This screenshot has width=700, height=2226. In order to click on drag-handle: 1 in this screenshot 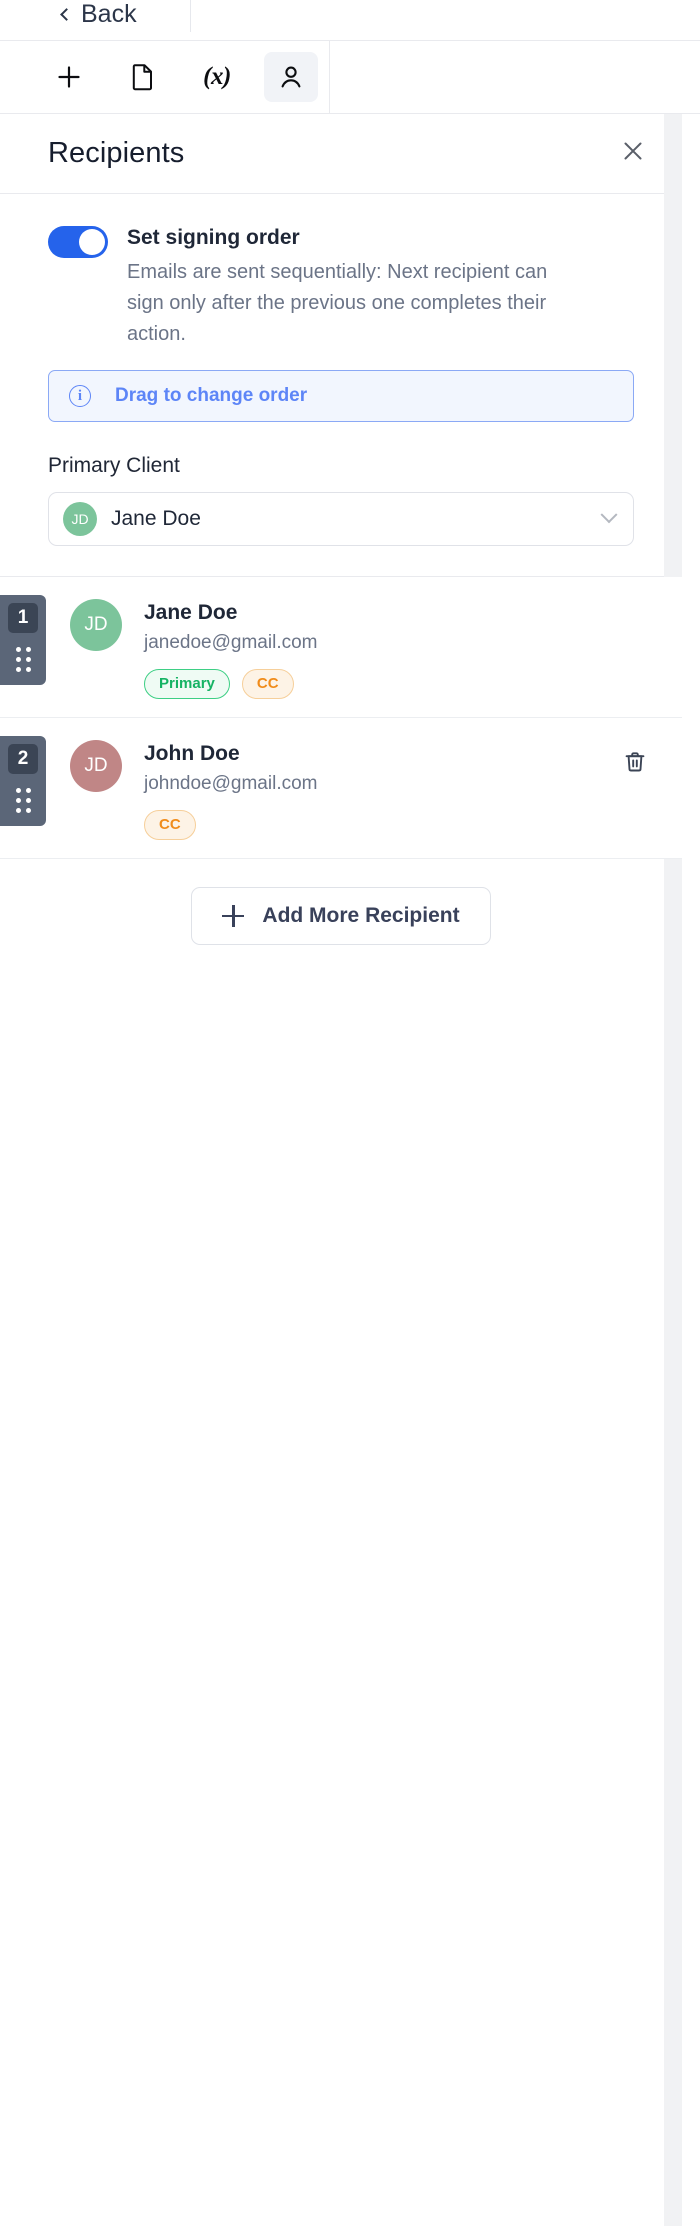, I will do `click(23, 639)`.